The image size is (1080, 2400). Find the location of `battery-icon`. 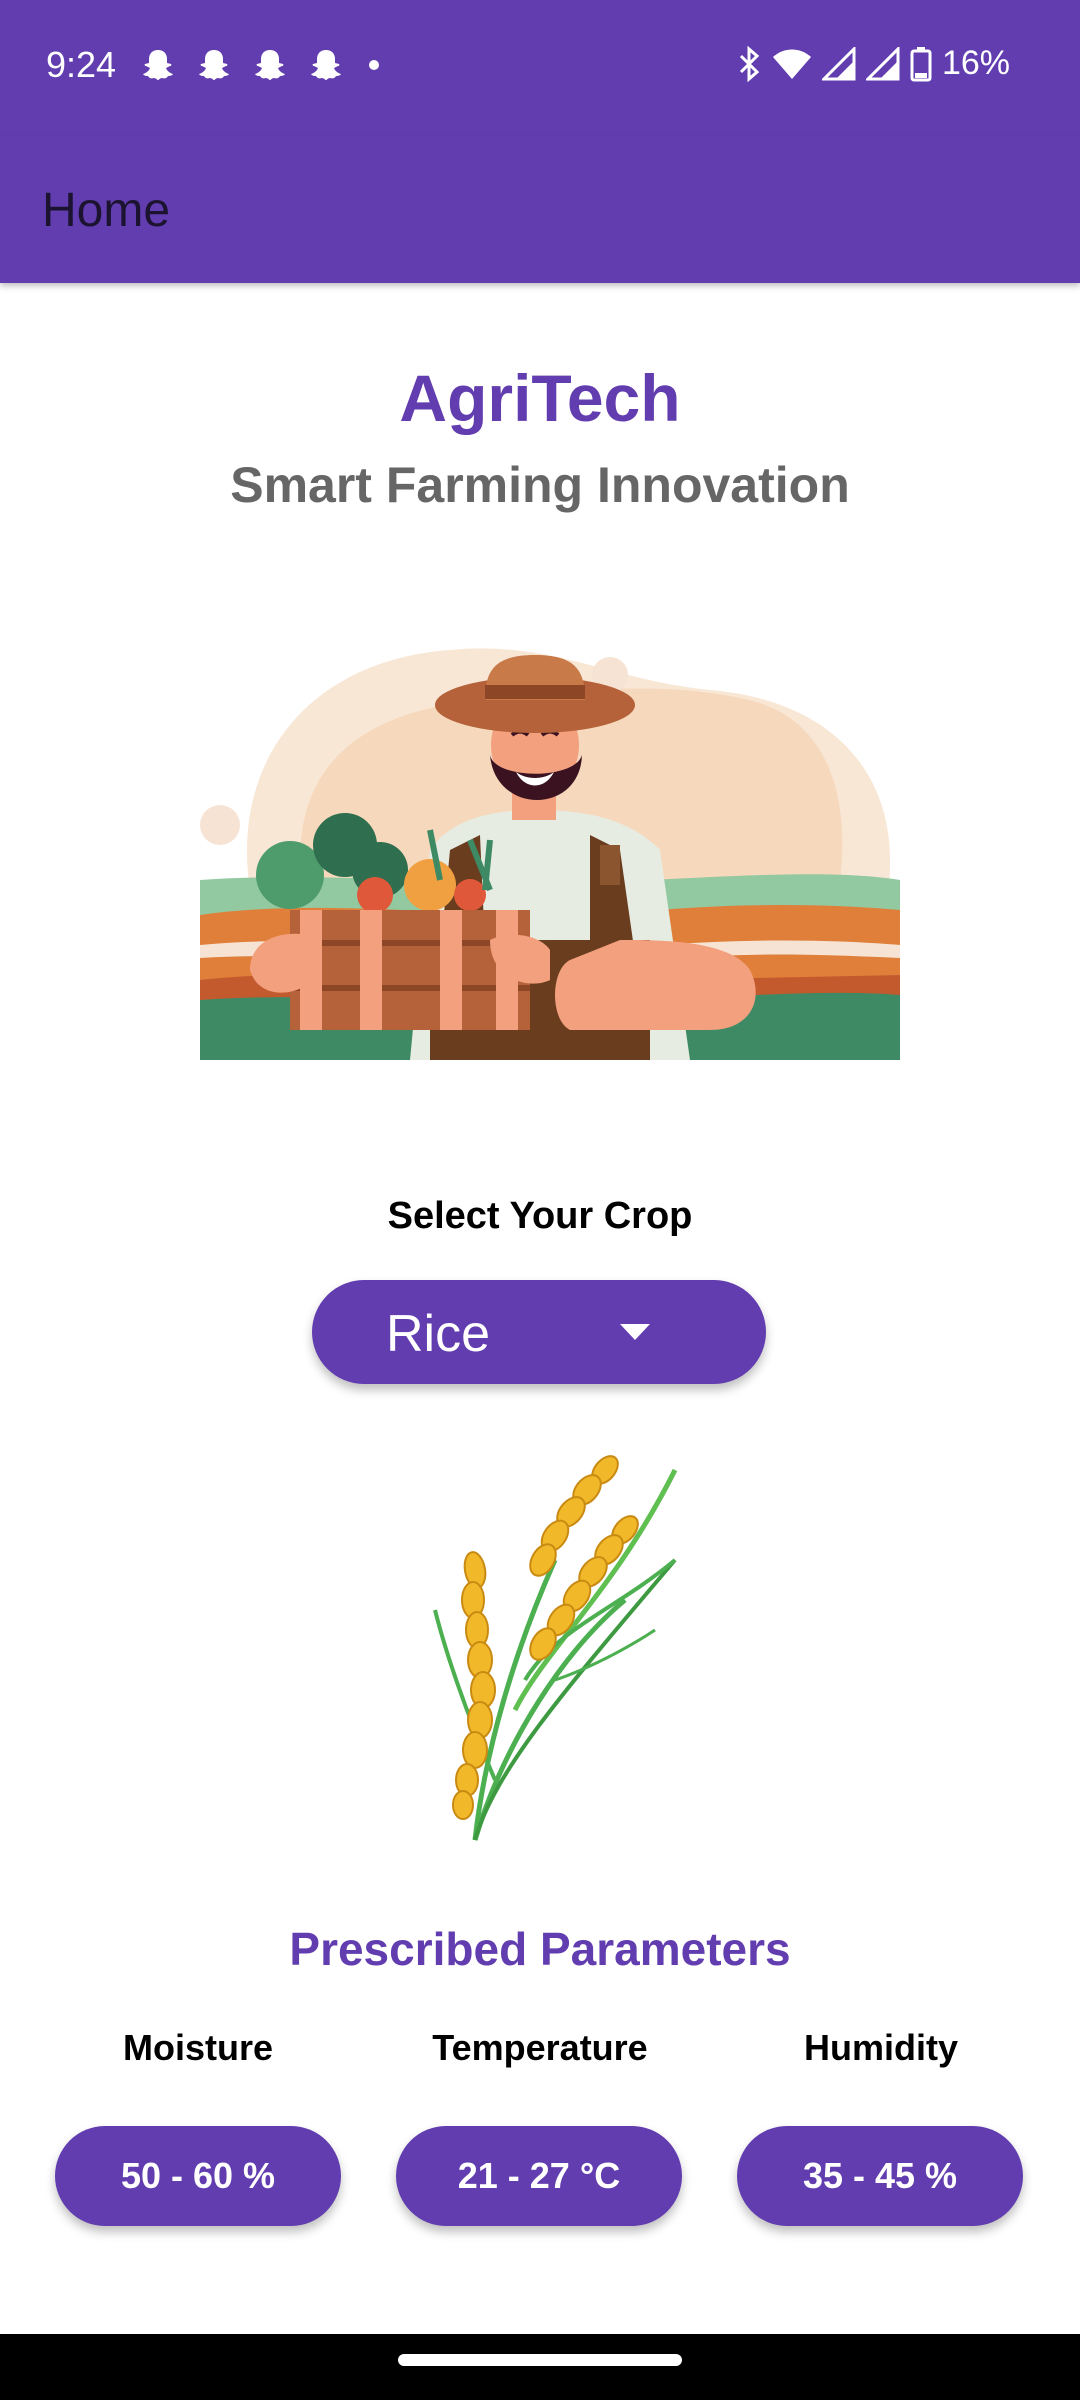

battery-icon is located at coordinates (921, 63).